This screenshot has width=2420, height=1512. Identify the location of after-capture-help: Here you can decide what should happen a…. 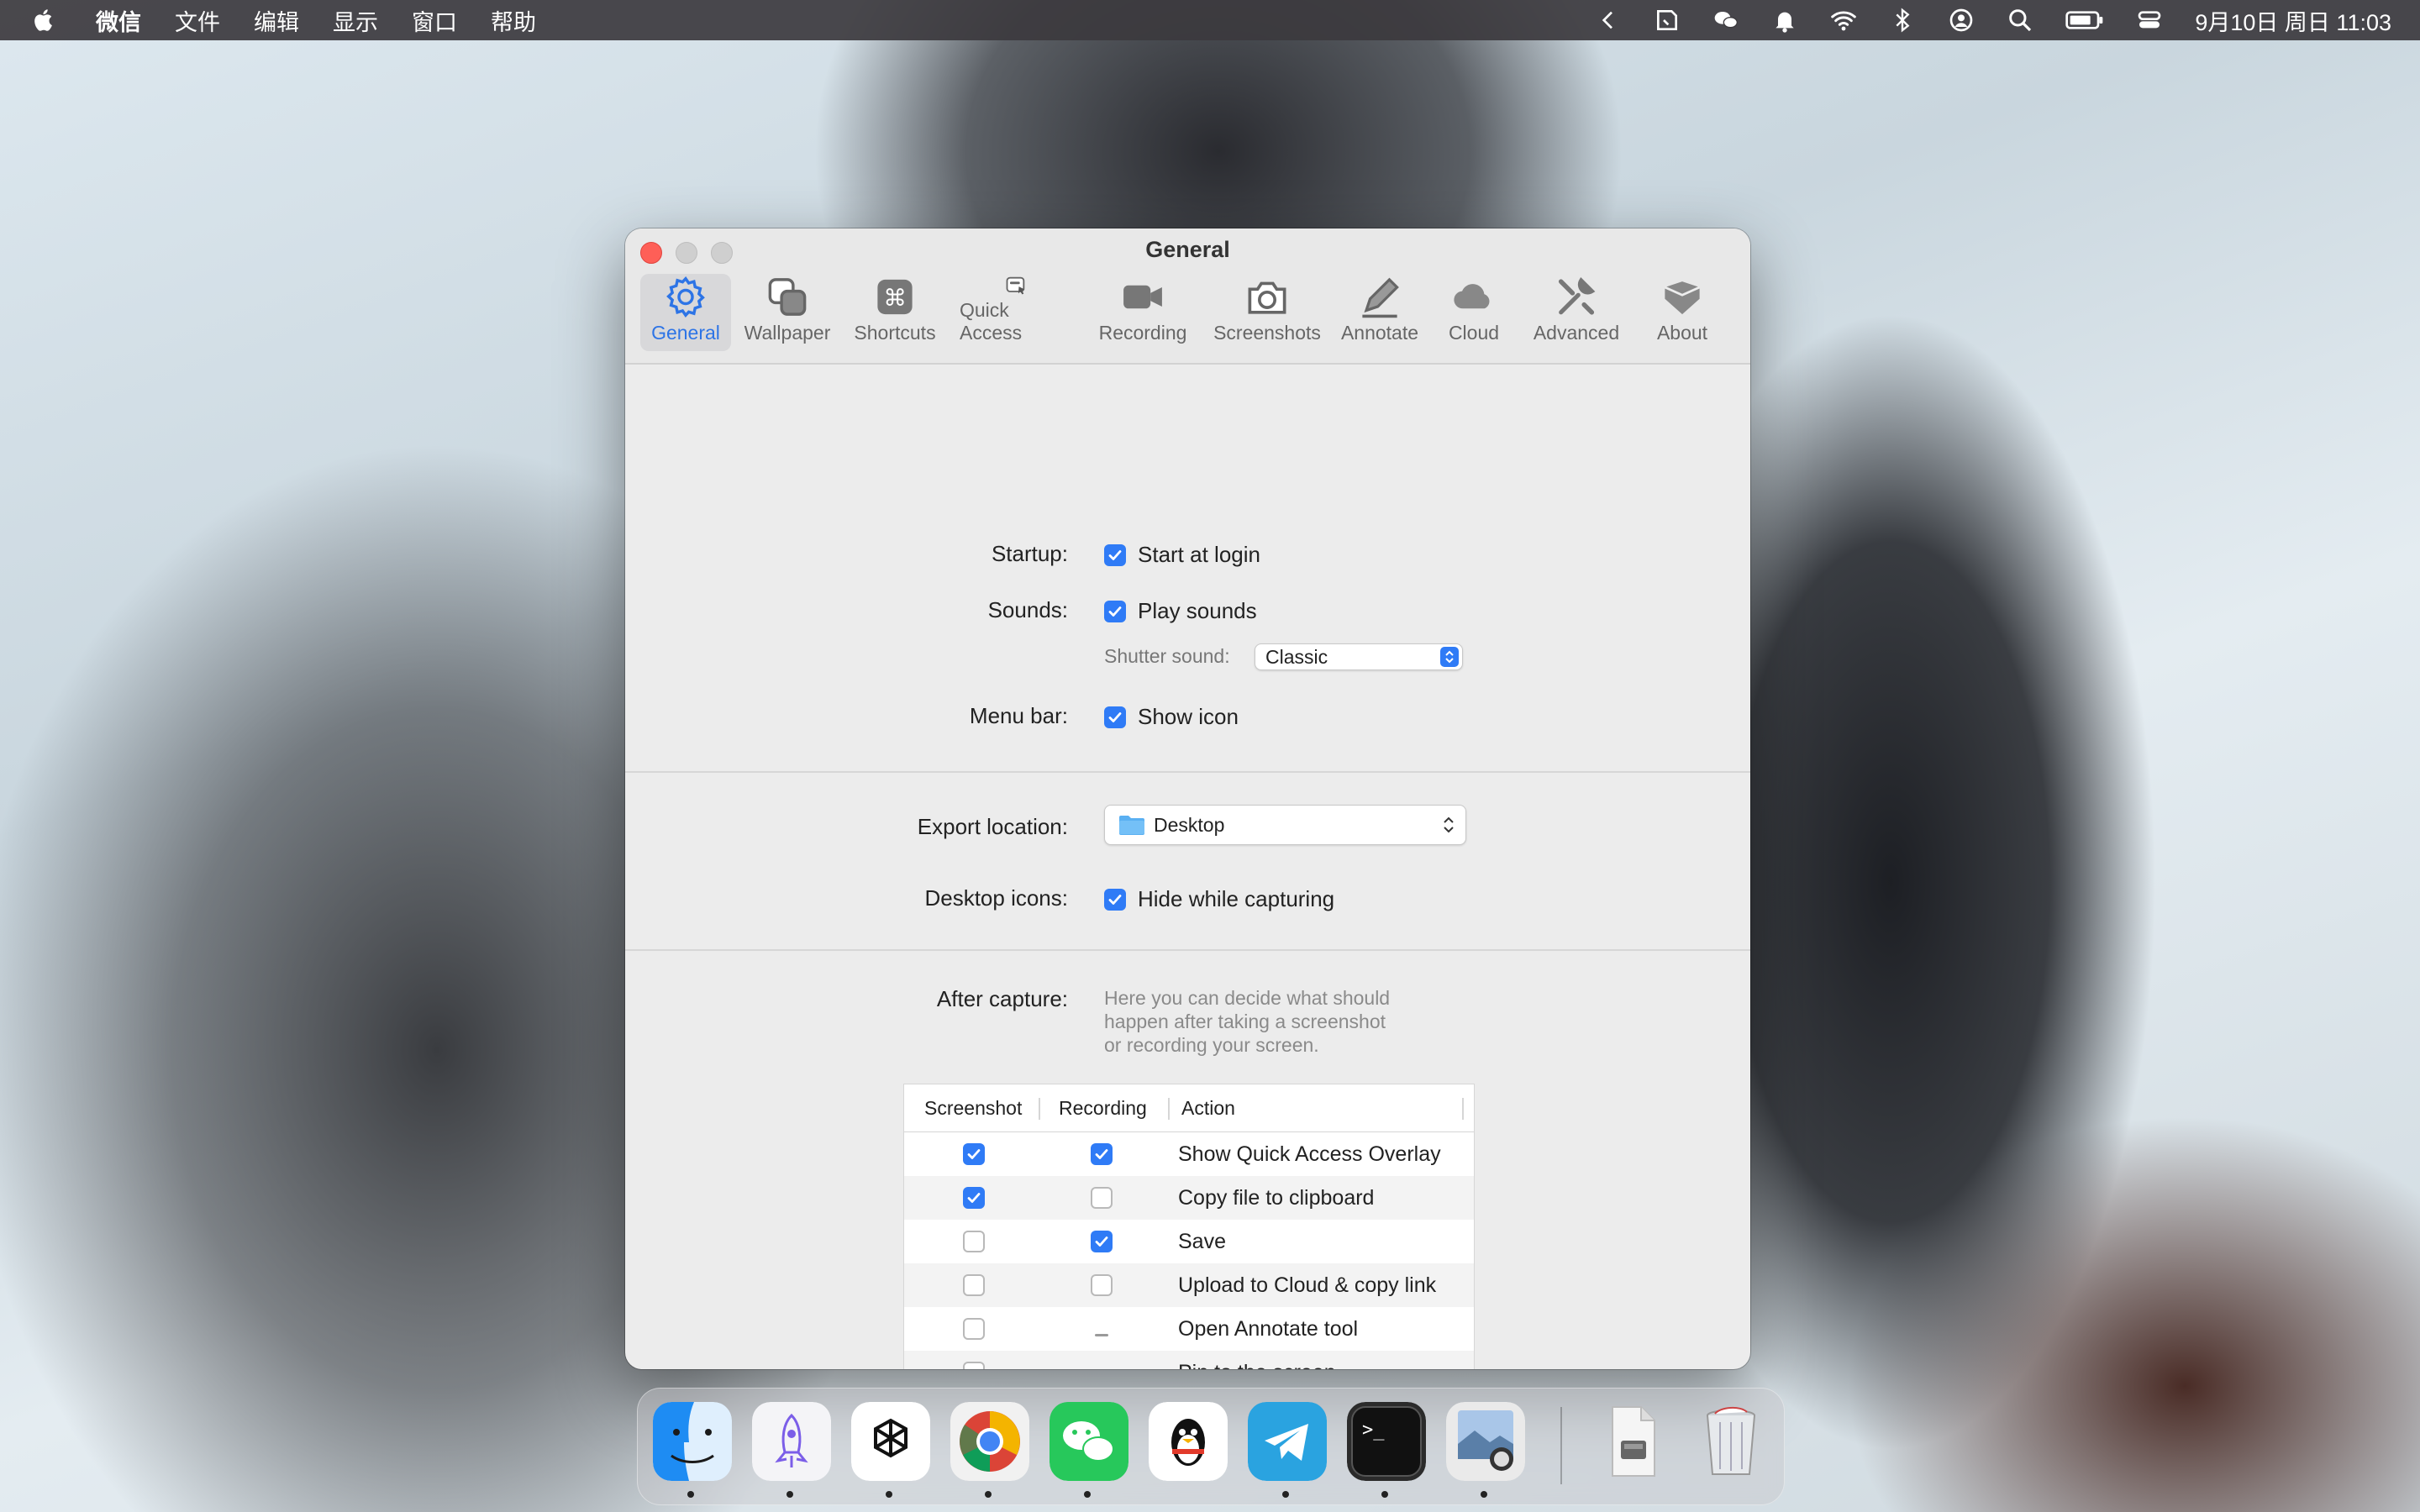
(1247, 1021).